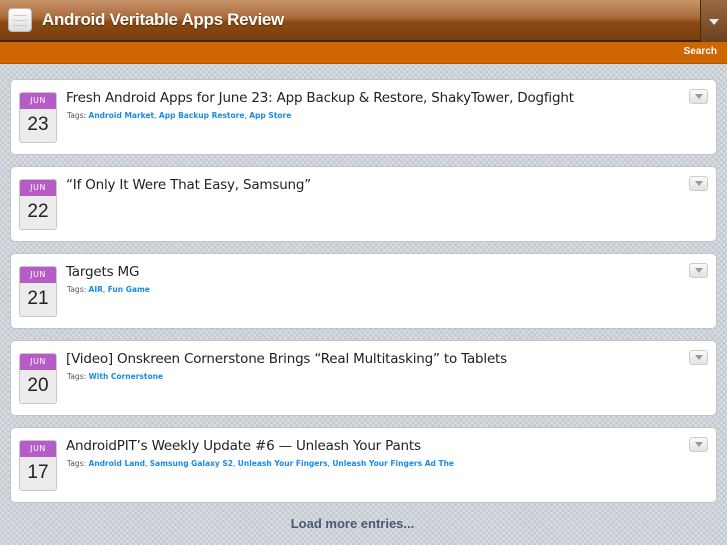 This screenshot has height=545, width=727. What do you see at coordinates (202, 115) in the screenshot?
I see `tag-link: App Backup Restore` at bounding box center [202, 115].